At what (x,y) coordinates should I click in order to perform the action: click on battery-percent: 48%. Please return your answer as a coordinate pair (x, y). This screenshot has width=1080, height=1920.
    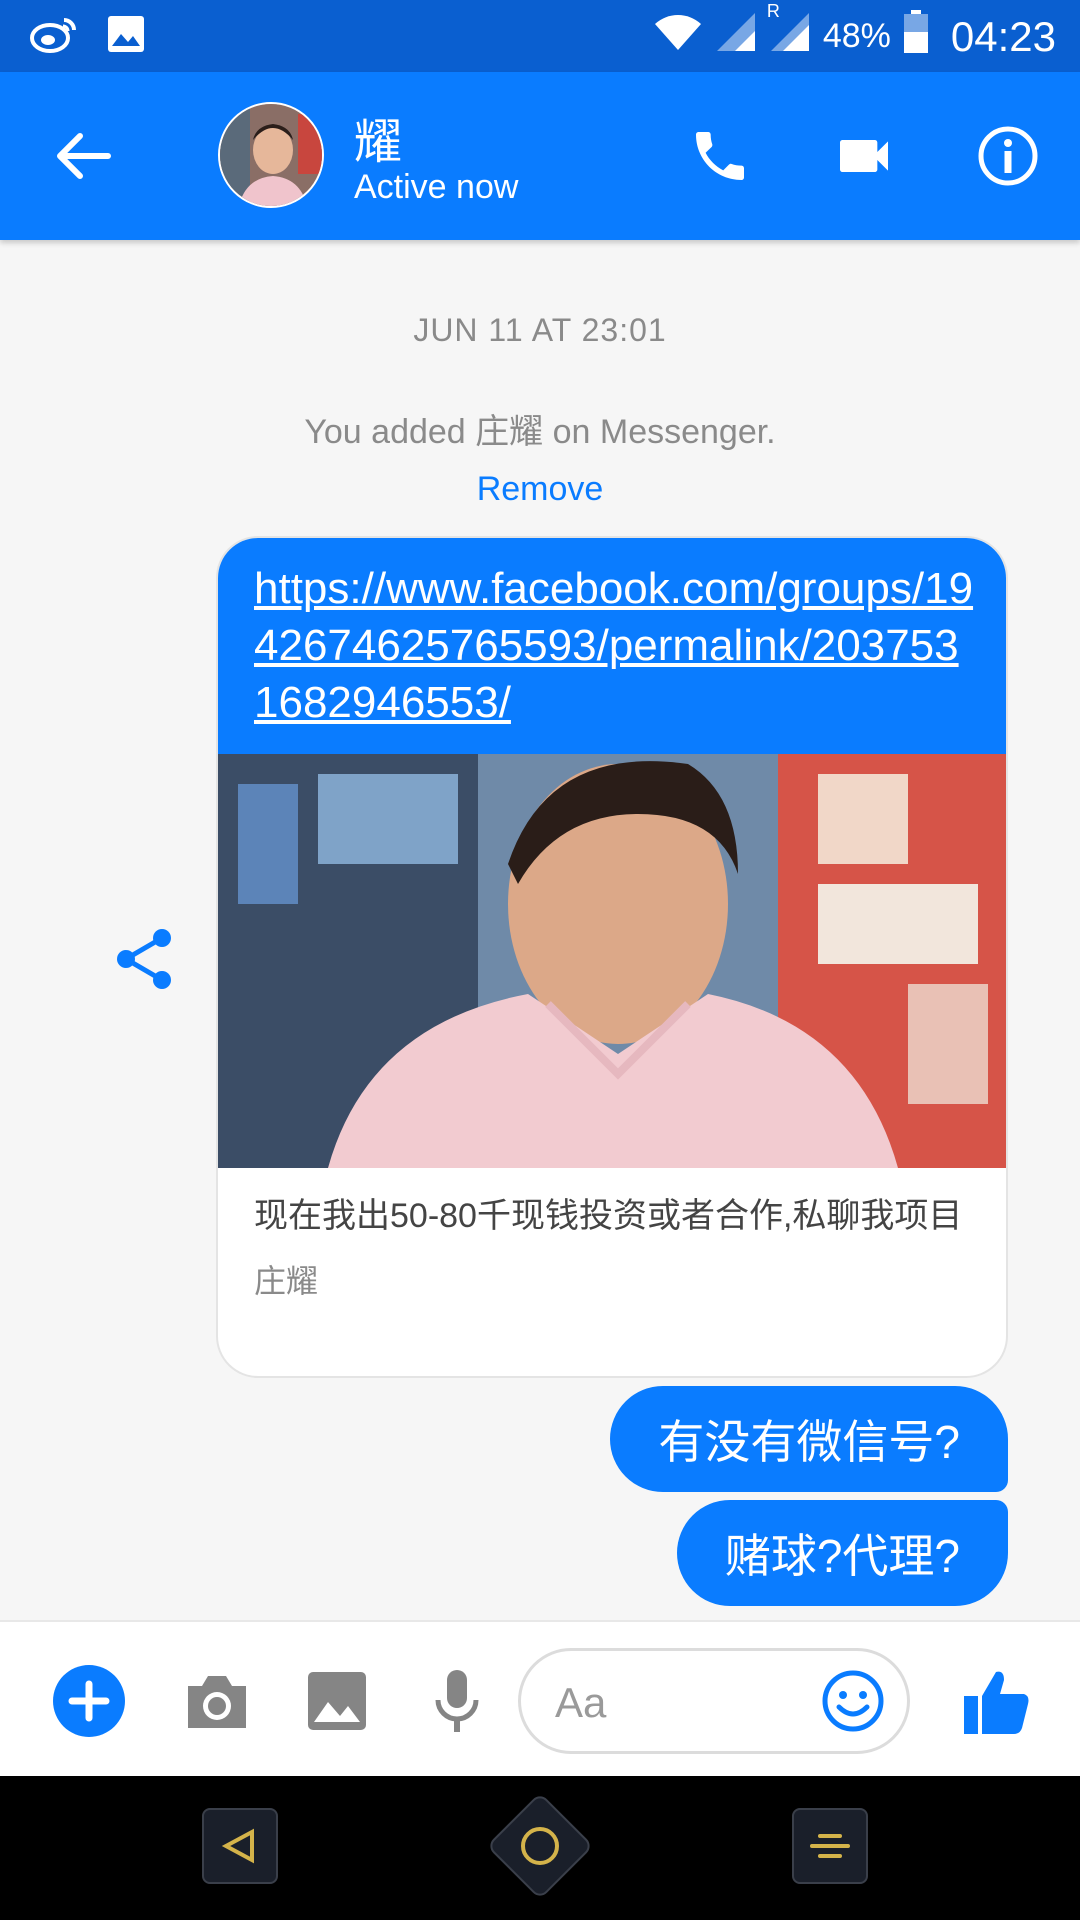
    Looking at the image, I should click on (856, 36).